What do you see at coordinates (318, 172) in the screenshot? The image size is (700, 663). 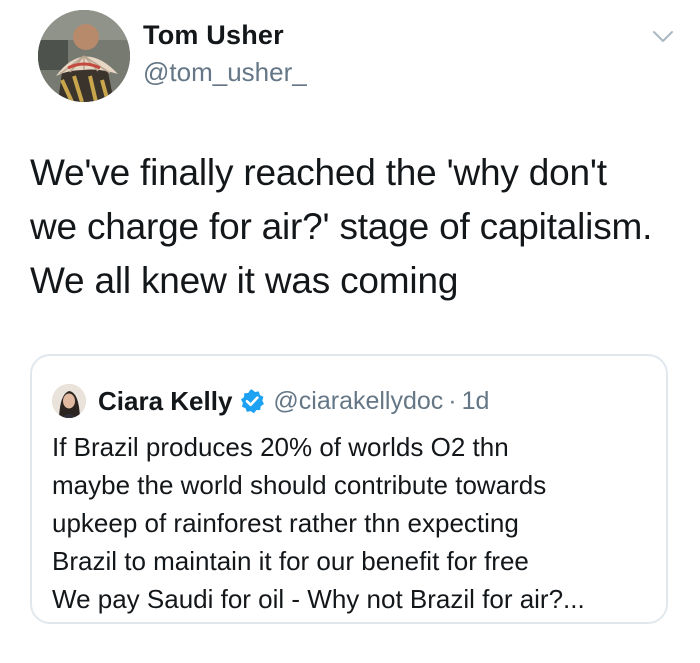 I see `tweet-text-line: We've finally reached the 'why don't` at bounding box center [318, 172].